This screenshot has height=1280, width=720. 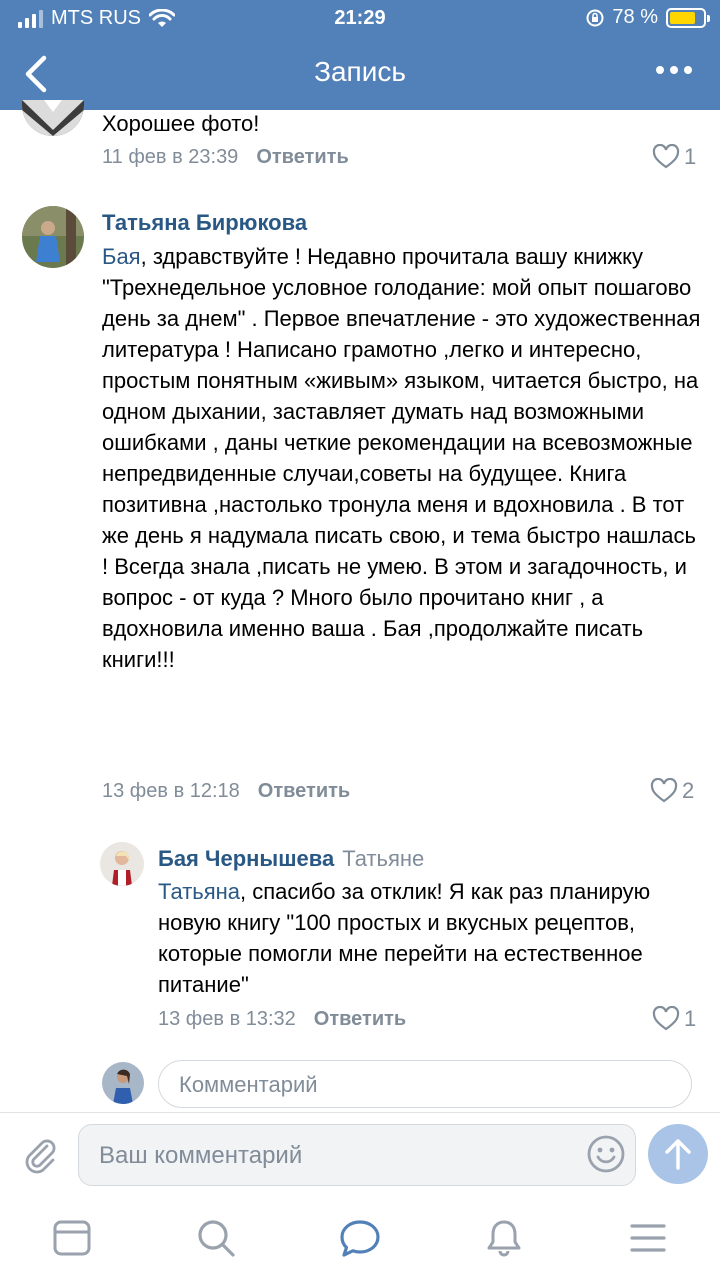 What do you see at coordinates (171, 791) in the screenshot?
I see `comment-date: 13 фев в 12:18` at bounding box center [171, 791].